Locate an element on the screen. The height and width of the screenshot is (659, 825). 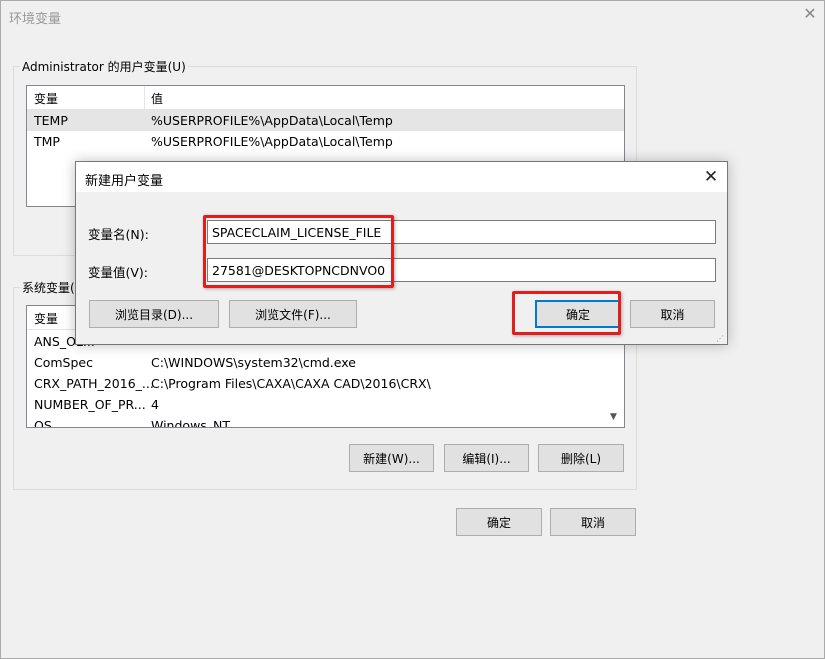
list-item: OS Windows_NT is located at coordinates (325, 421).